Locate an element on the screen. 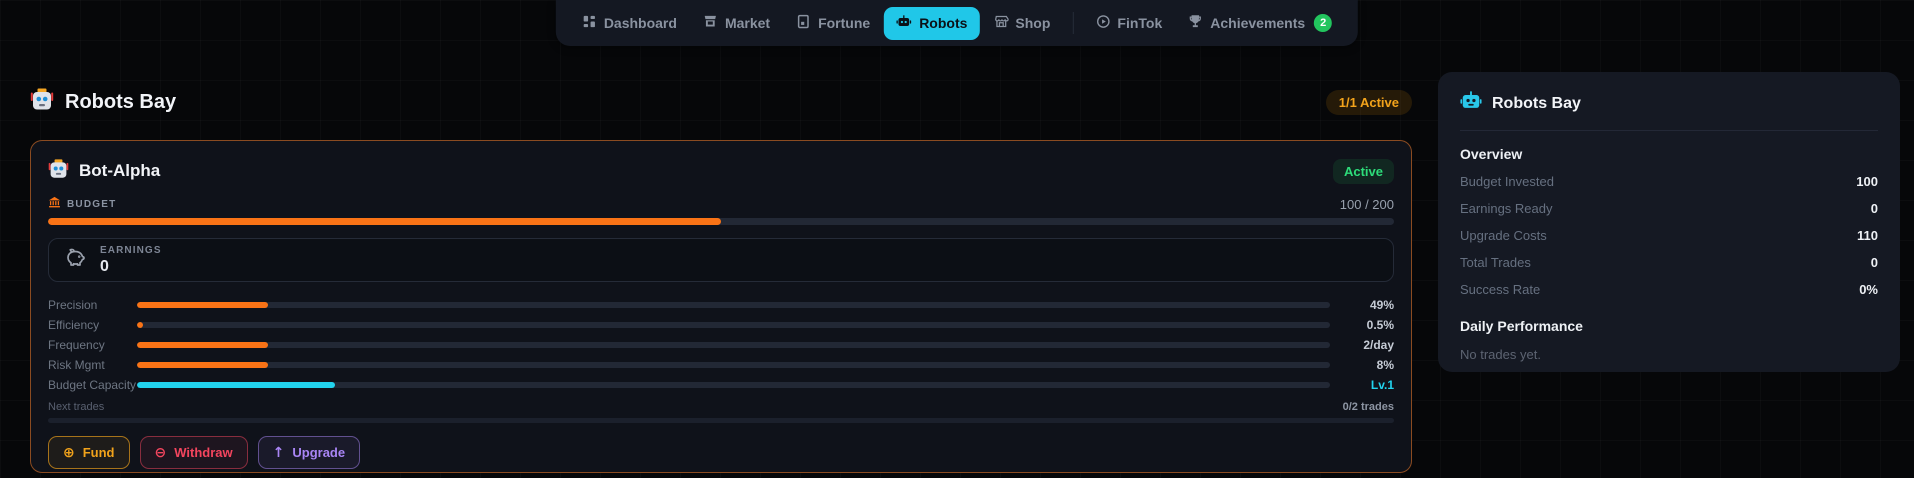 The image size is (1914, 478). stat-row-risk-mgmt: Risk Mgmt 8% is located at coordinates (721, 365).